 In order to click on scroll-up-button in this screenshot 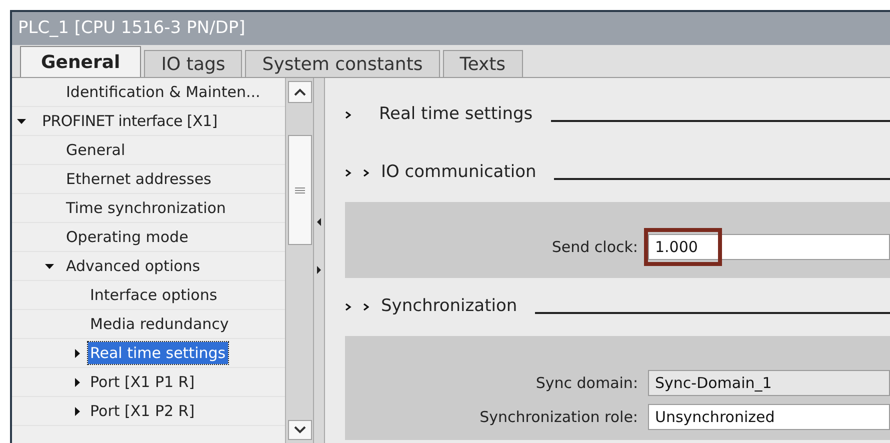, I will do `click(300, 92)`.